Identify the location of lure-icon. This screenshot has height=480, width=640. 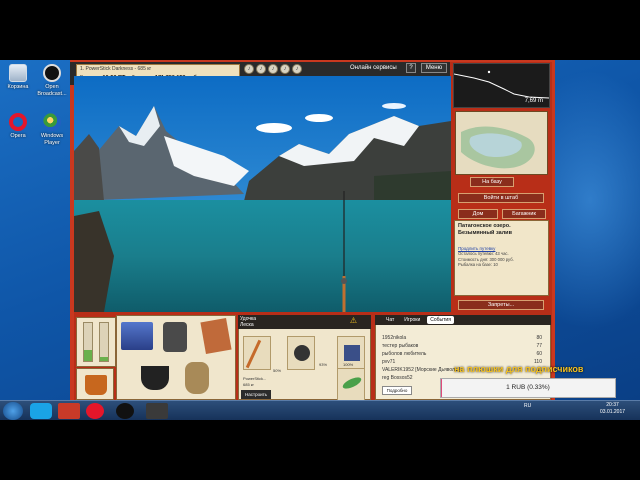
(352, 383).